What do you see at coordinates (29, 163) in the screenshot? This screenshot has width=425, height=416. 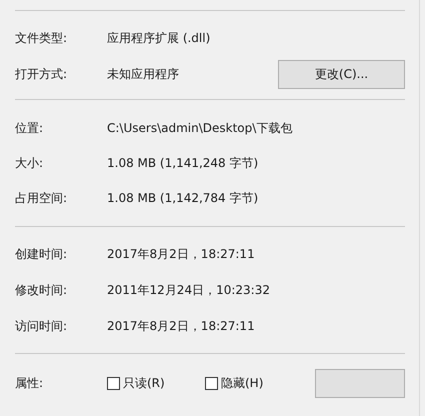 I see `field-label: 大小:` at bounding box center [29, 163].